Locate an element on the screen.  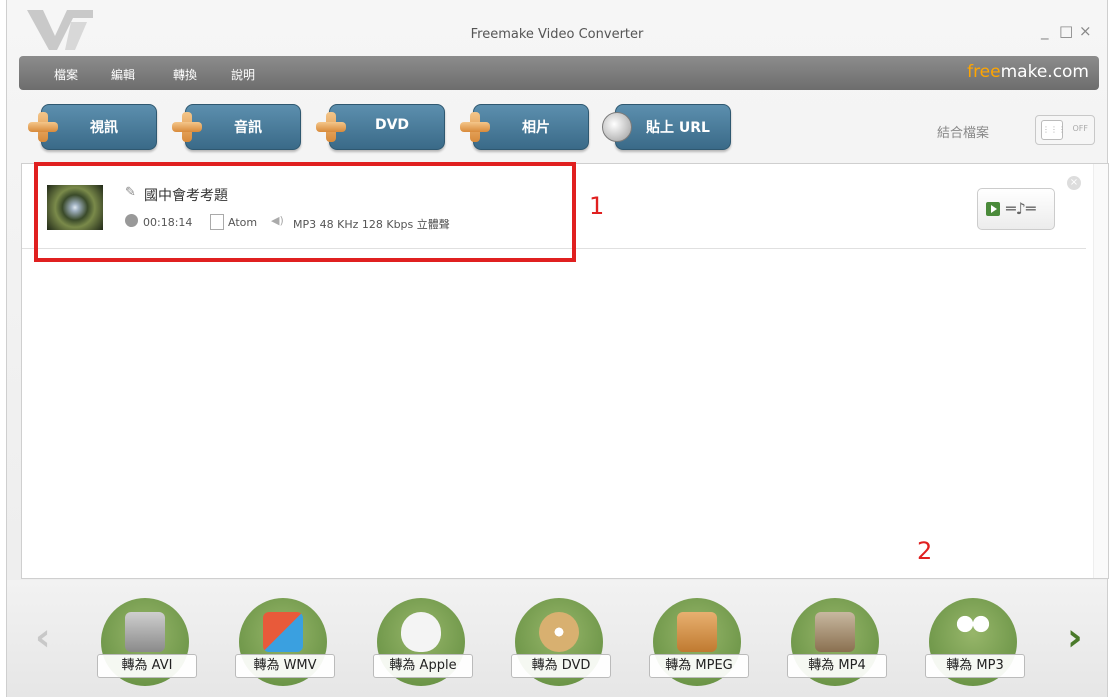
add-audio-button: 音訊 is located at coordinates (236, 127).